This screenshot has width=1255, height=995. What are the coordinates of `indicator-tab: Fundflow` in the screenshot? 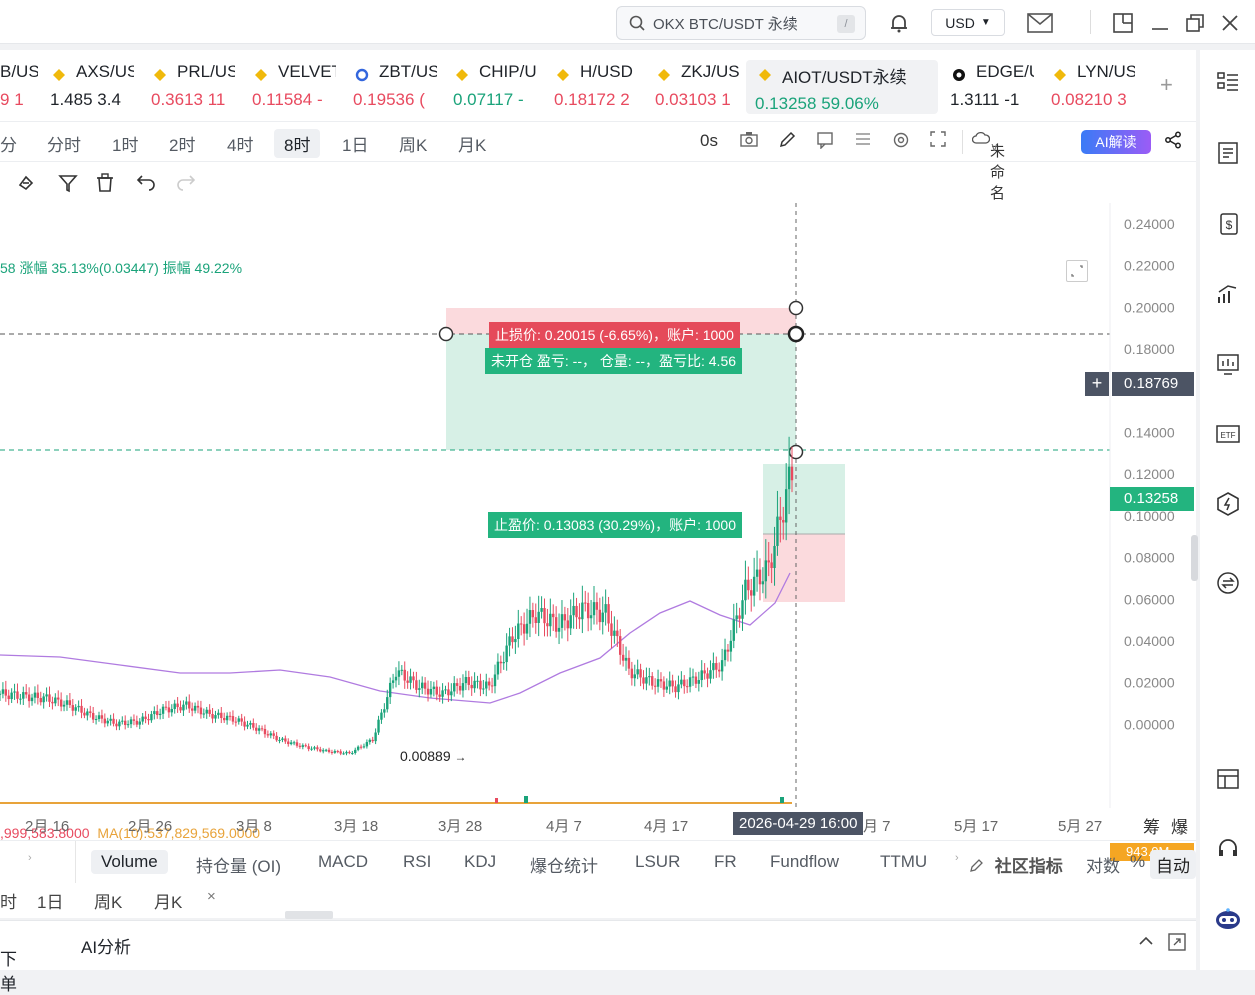 It's located at (804, 862).